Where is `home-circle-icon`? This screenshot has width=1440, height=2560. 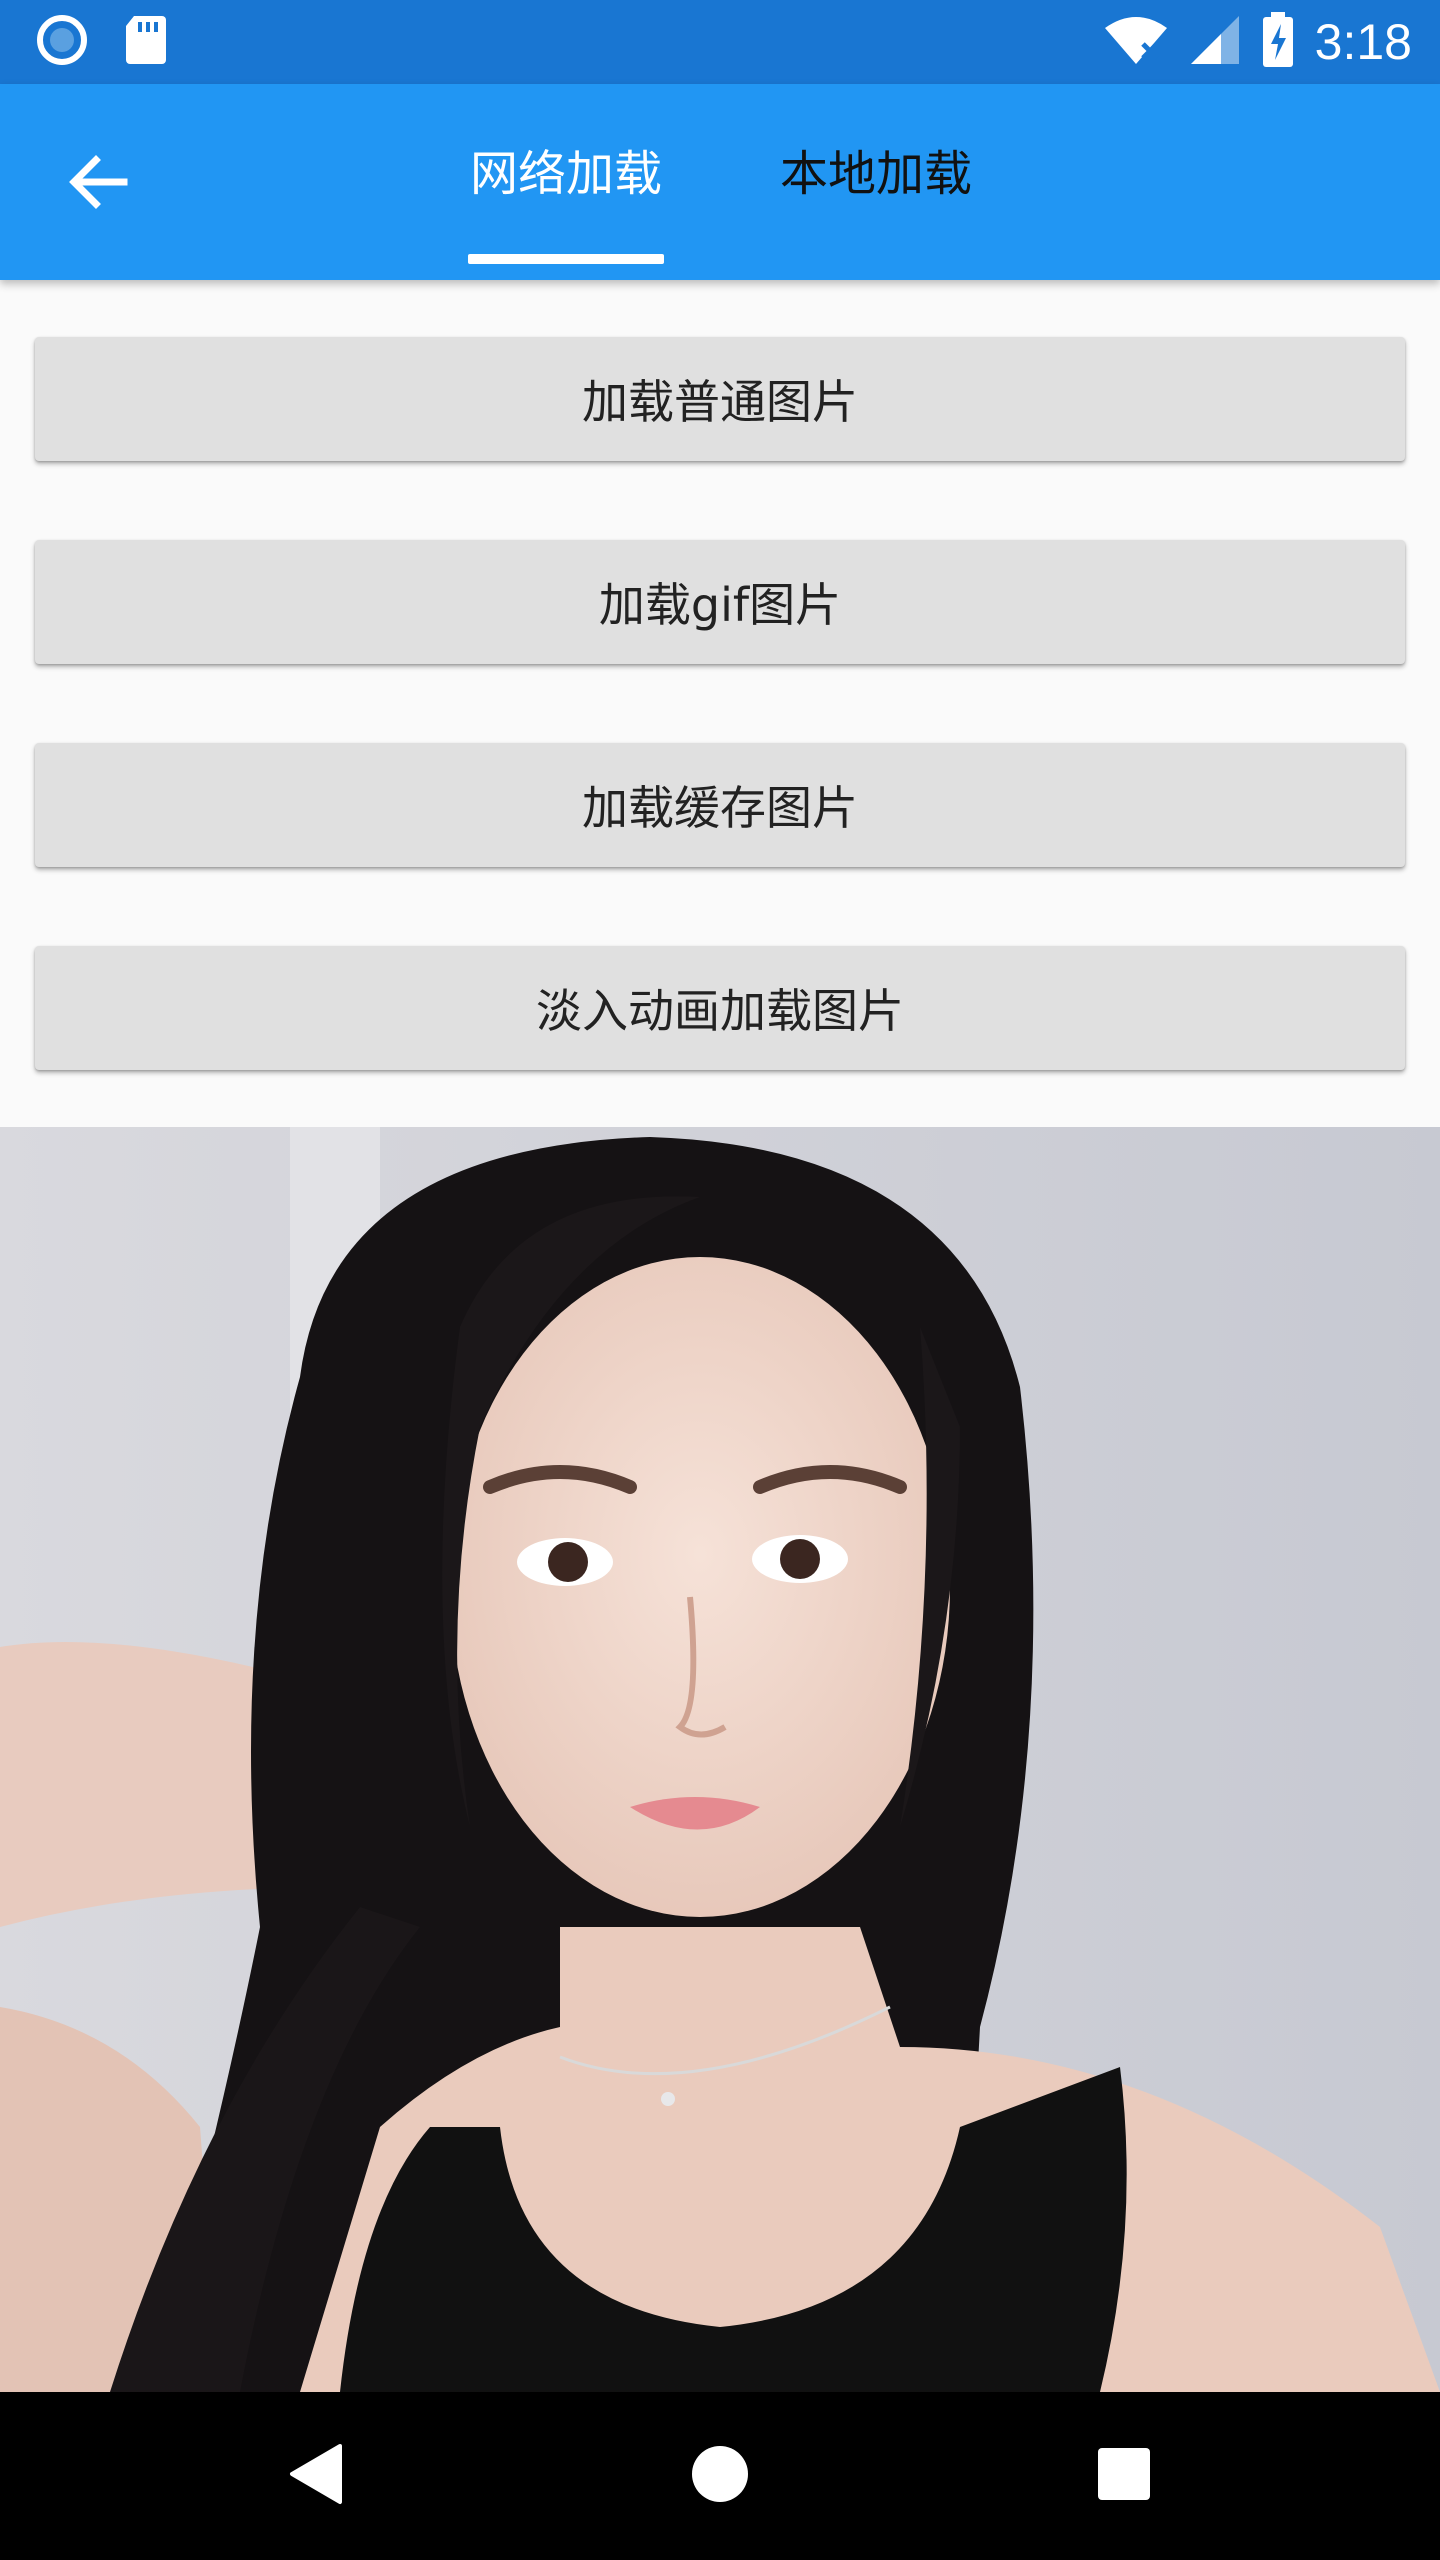 home-circle-icon is located at coordinates (720, 2476).